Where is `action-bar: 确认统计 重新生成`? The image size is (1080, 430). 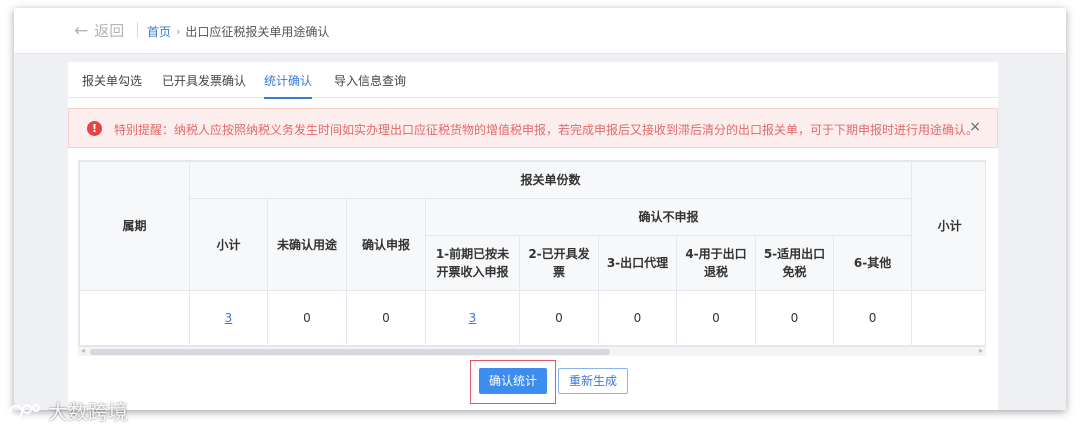 action-bar: 确认统计 重新生成 is located at coordinates (533, 384).